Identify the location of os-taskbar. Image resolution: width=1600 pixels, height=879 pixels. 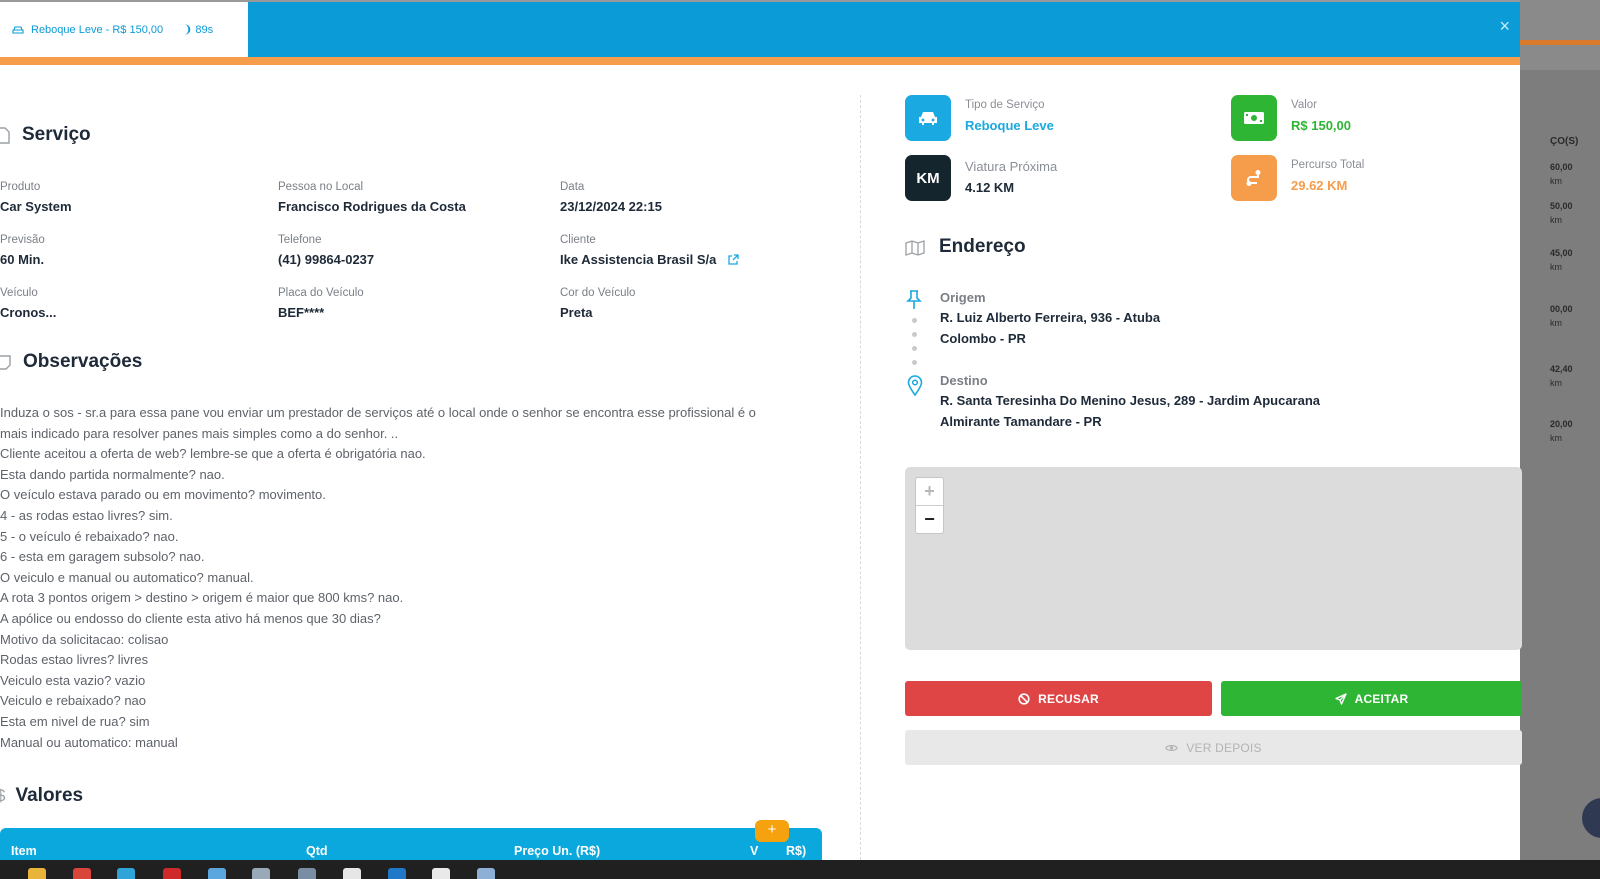
(800, 869).